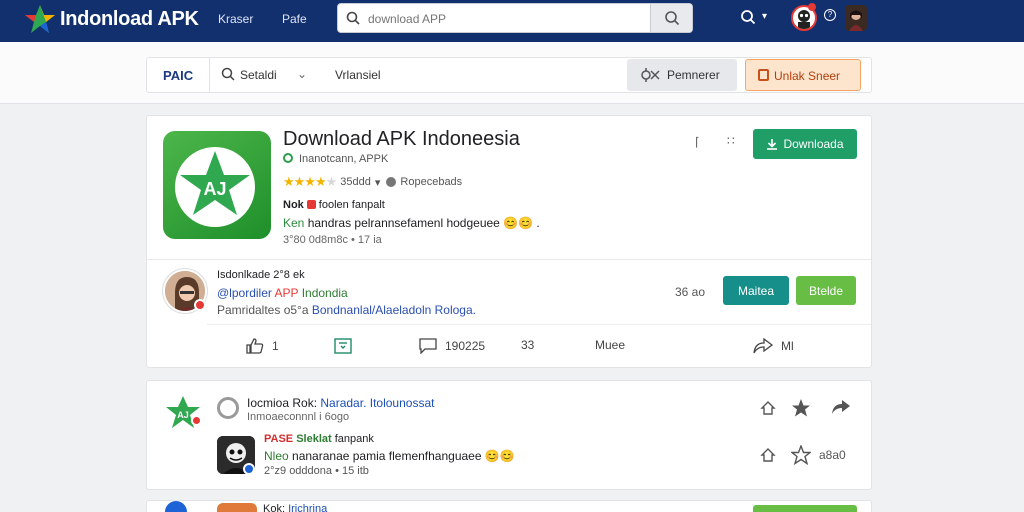 The image size is (1024, 512). What do you see at coordinates (129, 19) in the screenshot?
I see `brand-name: Indonload APK` at bounding box center [129, 19].